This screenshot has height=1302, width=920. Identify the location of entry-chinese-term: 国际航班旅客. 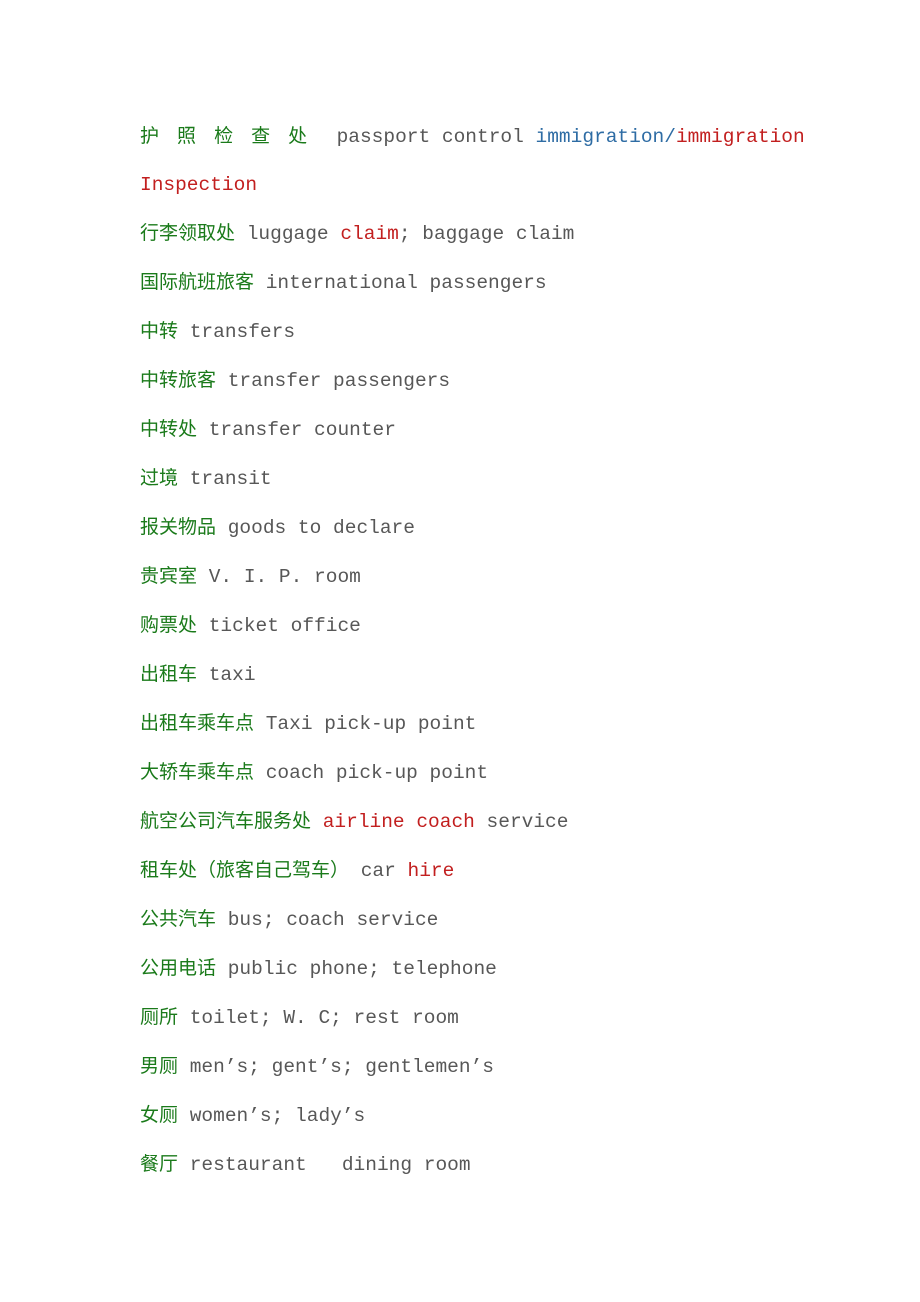
(197, 282).